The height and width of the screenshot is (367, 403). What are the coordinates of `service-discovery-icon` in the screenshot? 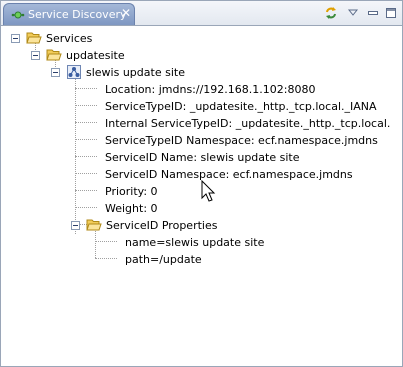 It's located at (18, 15).